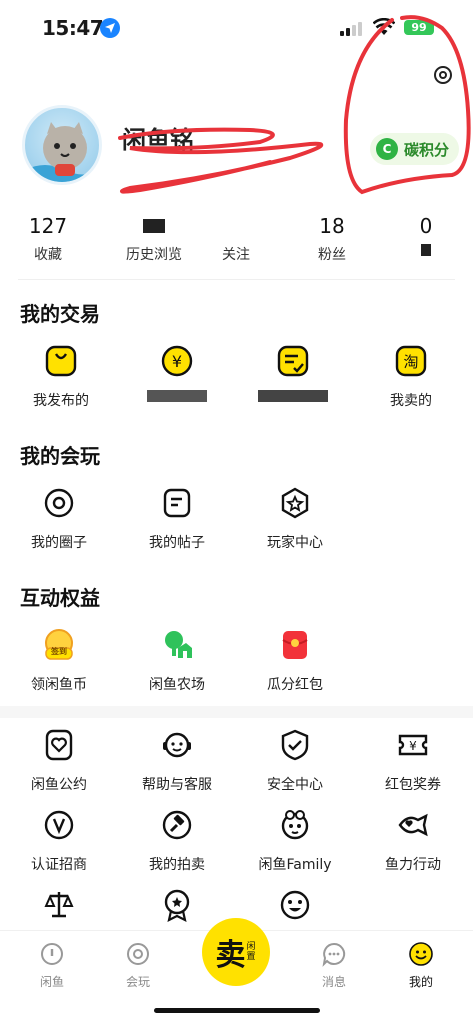 Image resolution: width=473 pixels, height=1024 pixels. Describe the element at coordinates (295, 761) in the screenshot. I see `service-item-security: 安全中心` at that location.